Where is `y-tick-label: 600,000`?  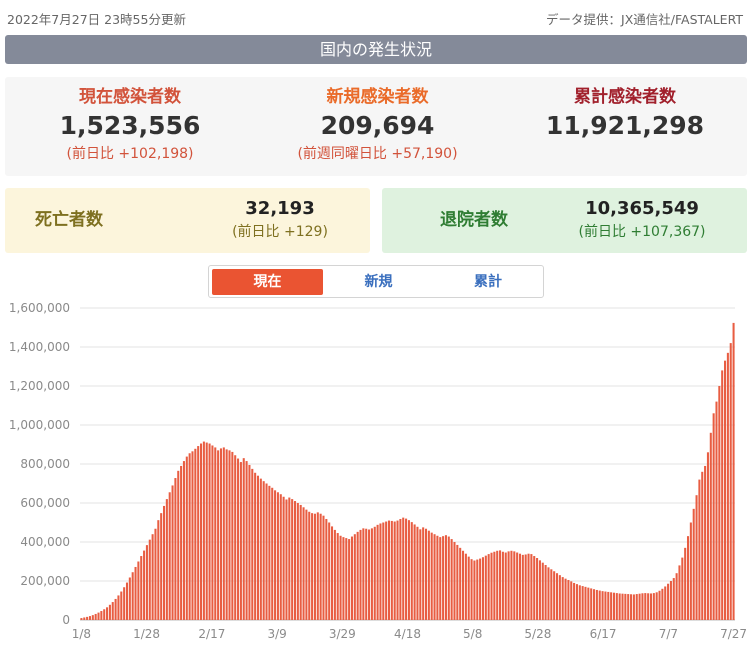 y-tick-label: 600,000 is located at coordinates (45, 503).